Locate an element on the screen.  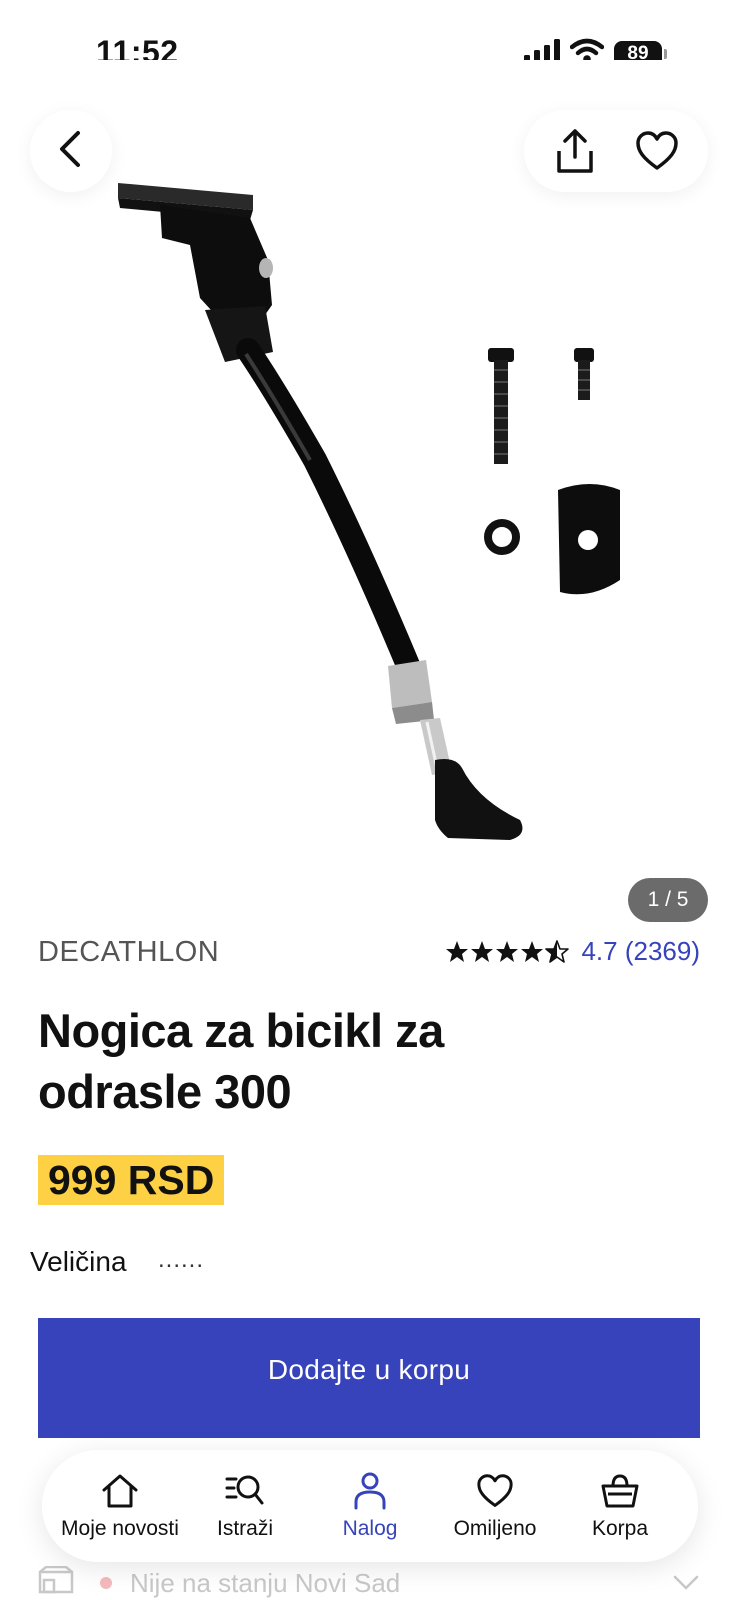
basket-icon is located at coordinates (620, 1491).